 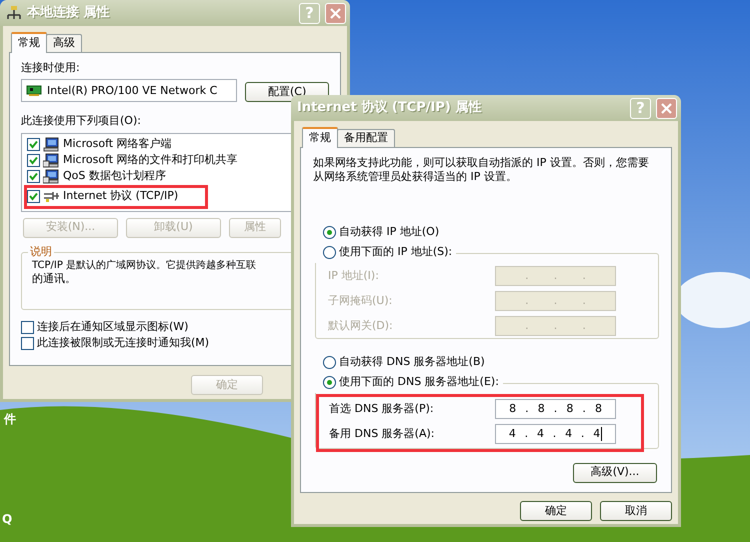 I want to click on field-label: 连接时使用:, so click(x=51, y=68).